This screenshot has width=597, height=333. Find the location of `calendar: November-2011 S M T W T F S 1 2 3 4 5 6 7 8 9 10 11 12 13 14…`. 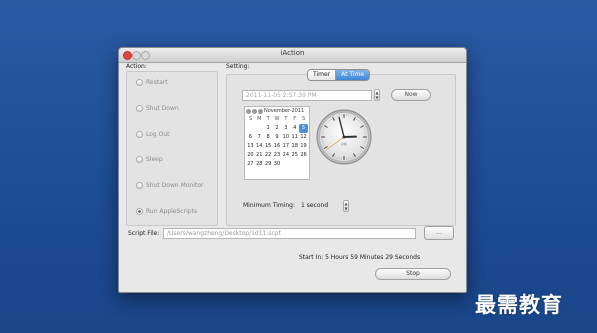

calendar: November-2011 S M T W T F S 1 2 3 4 5 6 7 8 9 10 11 12 13 14… is located at coordinates (277, 143).